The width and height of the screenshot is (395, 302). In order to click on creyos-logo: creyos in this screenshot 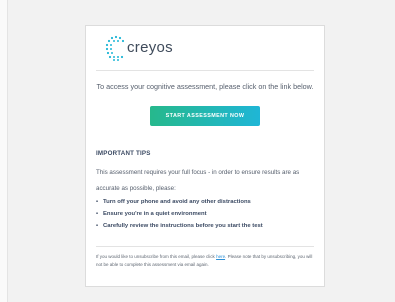, I will do `click(138, 48)`.